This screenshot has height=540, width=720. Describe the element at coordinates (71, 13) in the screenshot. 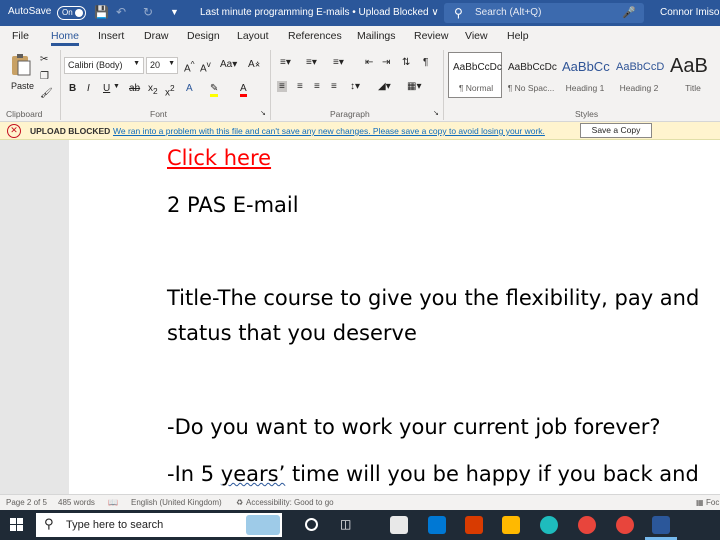

I see `autosave-toggle: On` at that location.